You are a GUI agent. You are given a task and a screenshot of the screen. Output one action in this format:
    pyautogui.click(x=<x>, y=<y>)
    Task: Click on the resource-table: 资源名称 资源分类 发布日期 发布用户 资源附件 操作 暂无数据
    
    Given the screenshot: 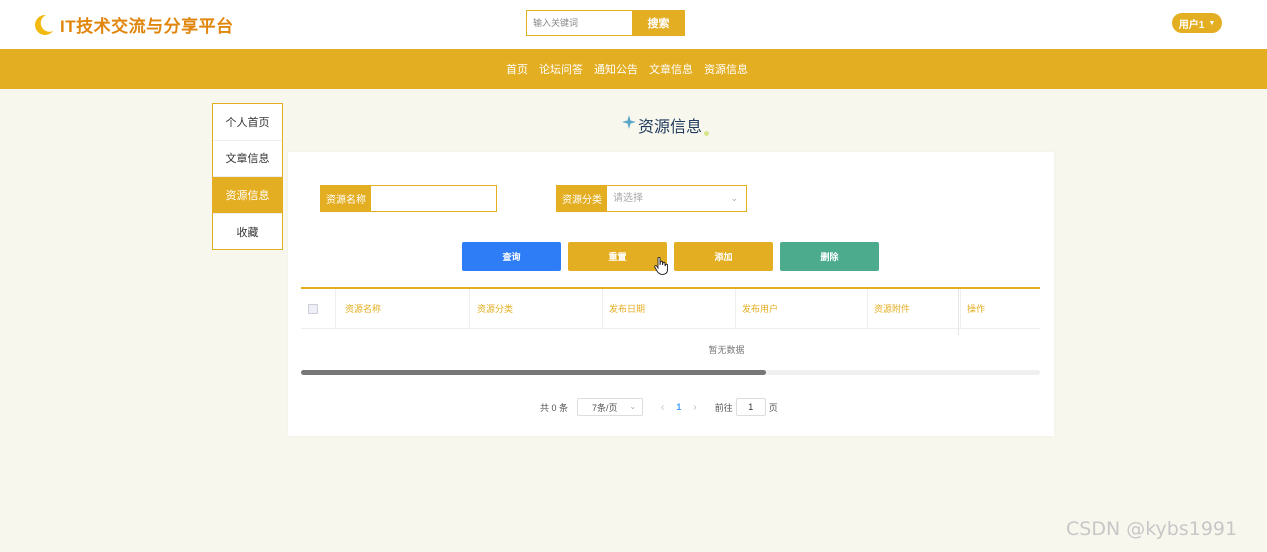 What is the action you would take?
    pyautogui.click(x=670, y=331)
    